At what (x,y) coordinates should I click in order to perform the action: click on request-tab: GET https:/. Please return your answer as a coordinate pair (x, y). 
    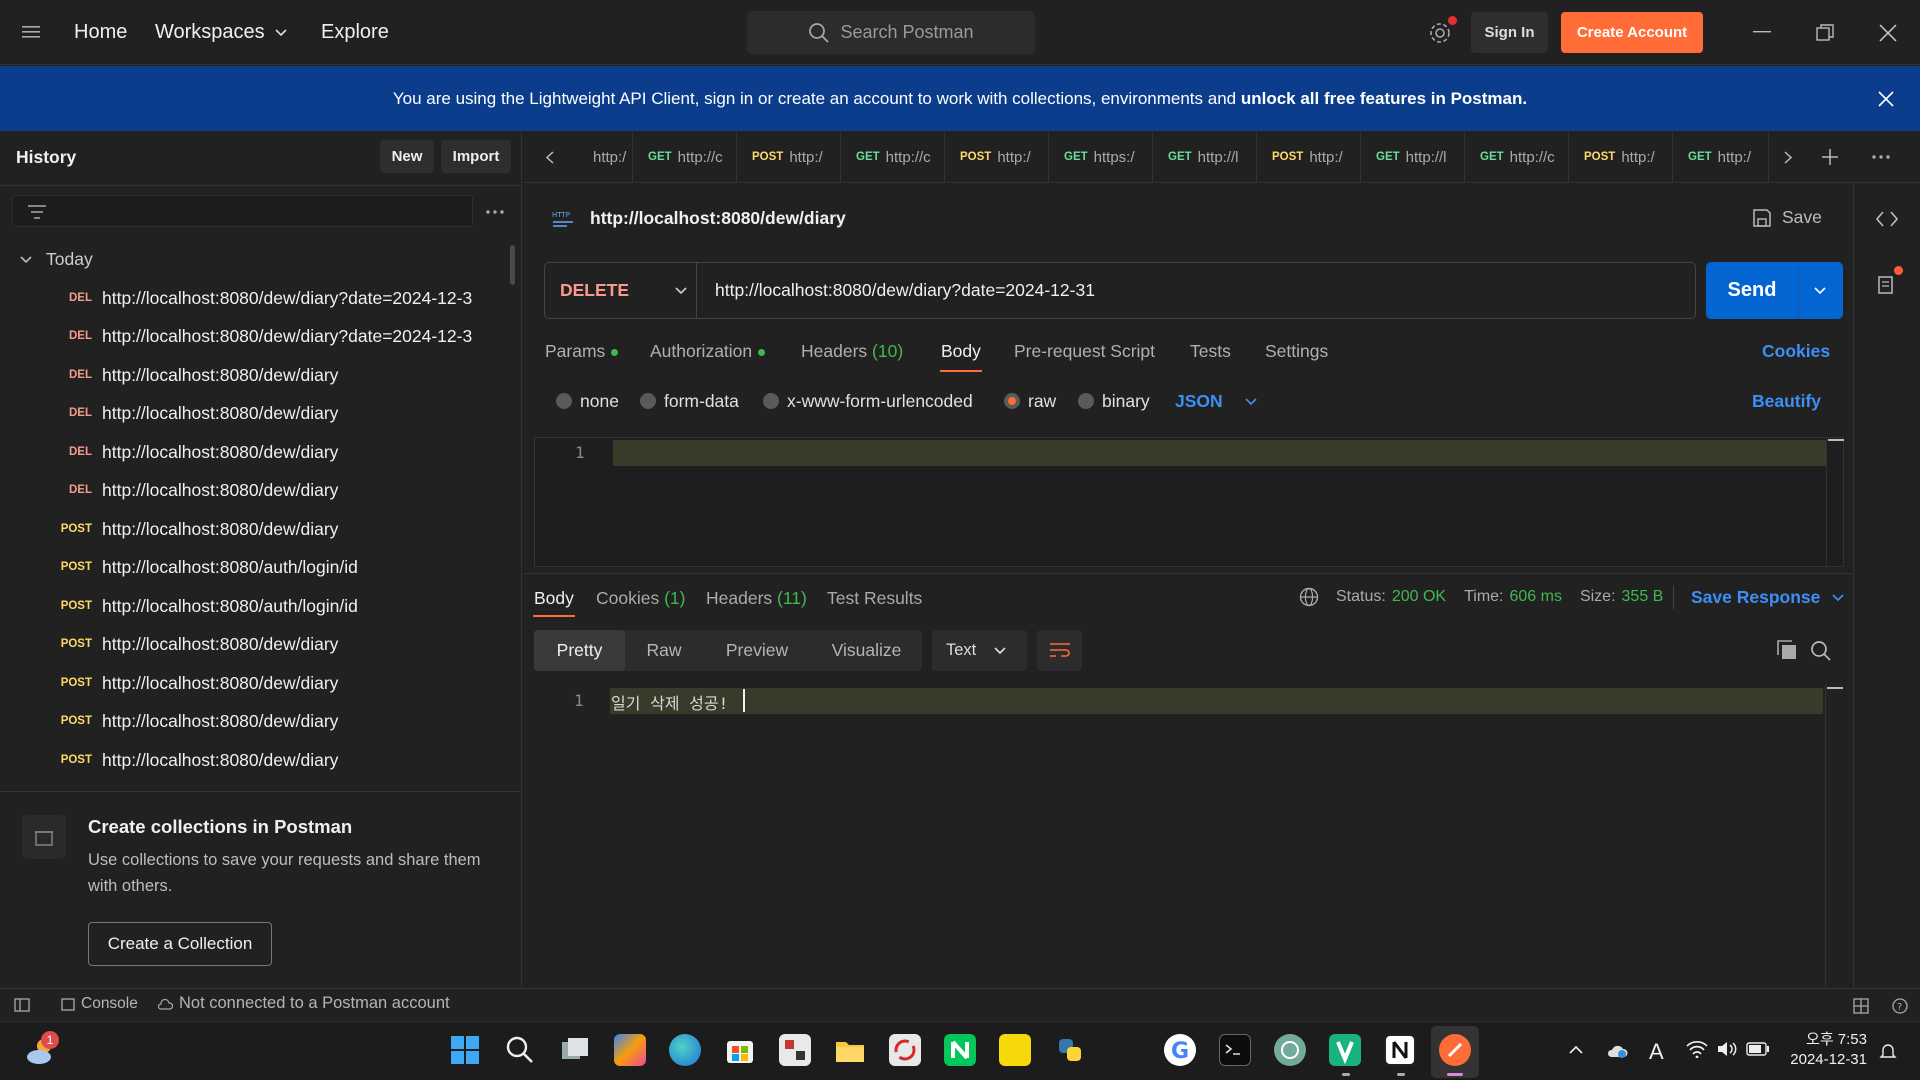
    Looking at the image, I should click on (1101, 157).